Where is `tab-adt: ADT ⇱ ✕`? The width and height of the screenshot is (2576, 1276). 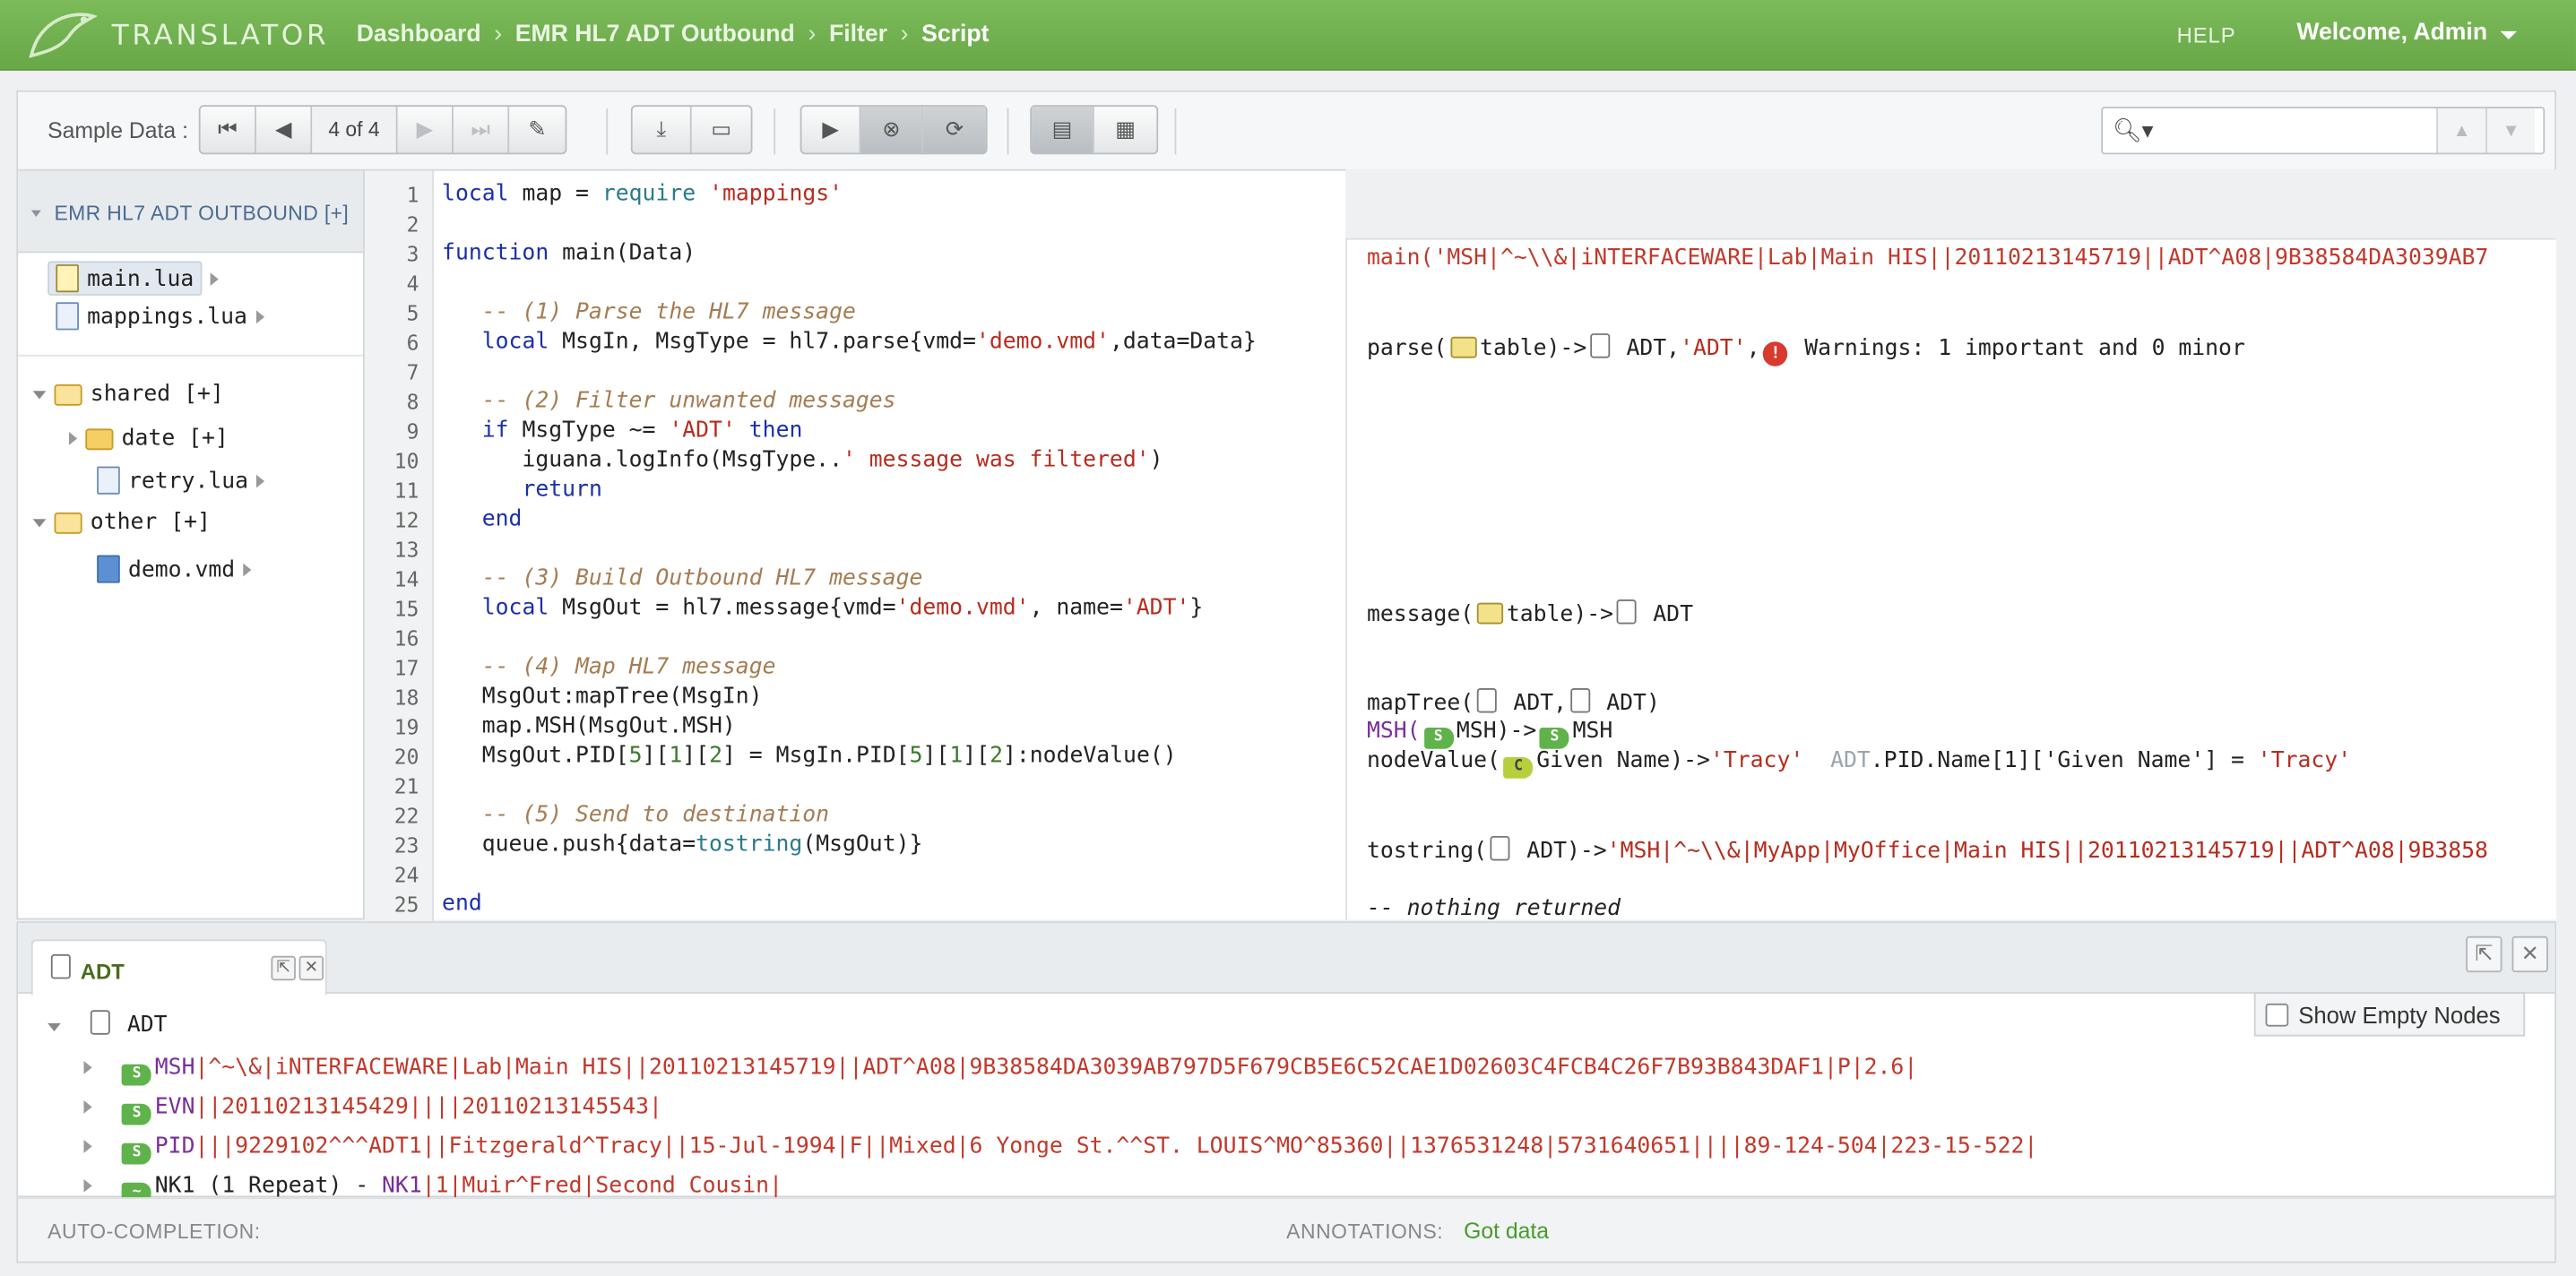 tab-adt: ADT ⇱ ✕ is located at coordinates (178, 967).